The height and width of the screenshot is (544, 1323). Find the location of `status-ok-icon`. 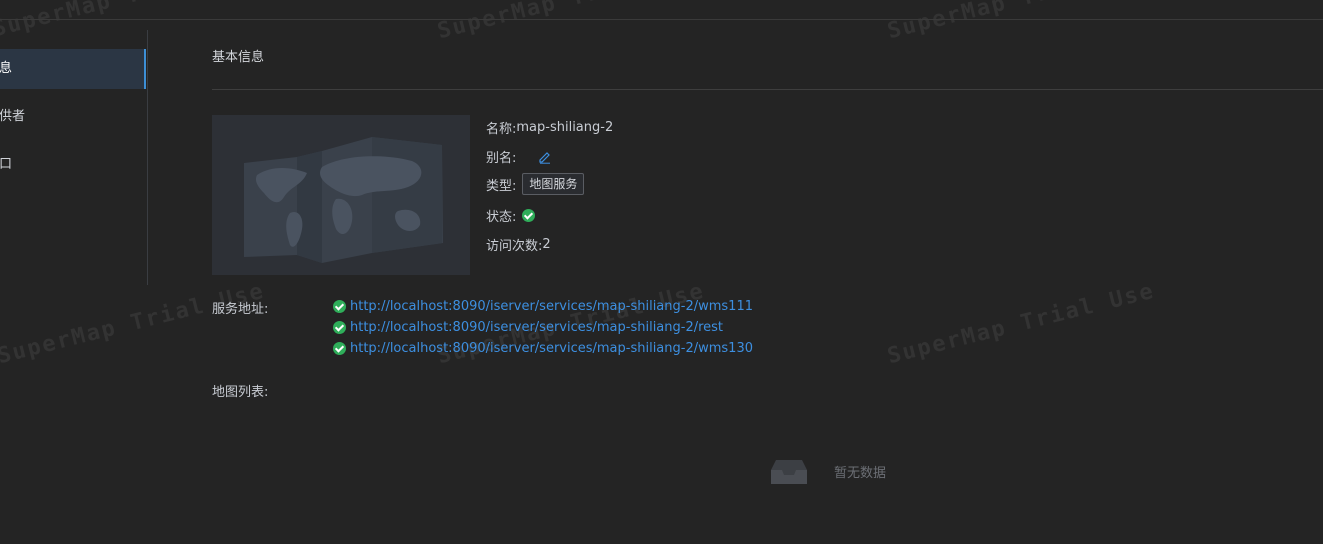

status-ok-icon is located at coordinates (529, 215).